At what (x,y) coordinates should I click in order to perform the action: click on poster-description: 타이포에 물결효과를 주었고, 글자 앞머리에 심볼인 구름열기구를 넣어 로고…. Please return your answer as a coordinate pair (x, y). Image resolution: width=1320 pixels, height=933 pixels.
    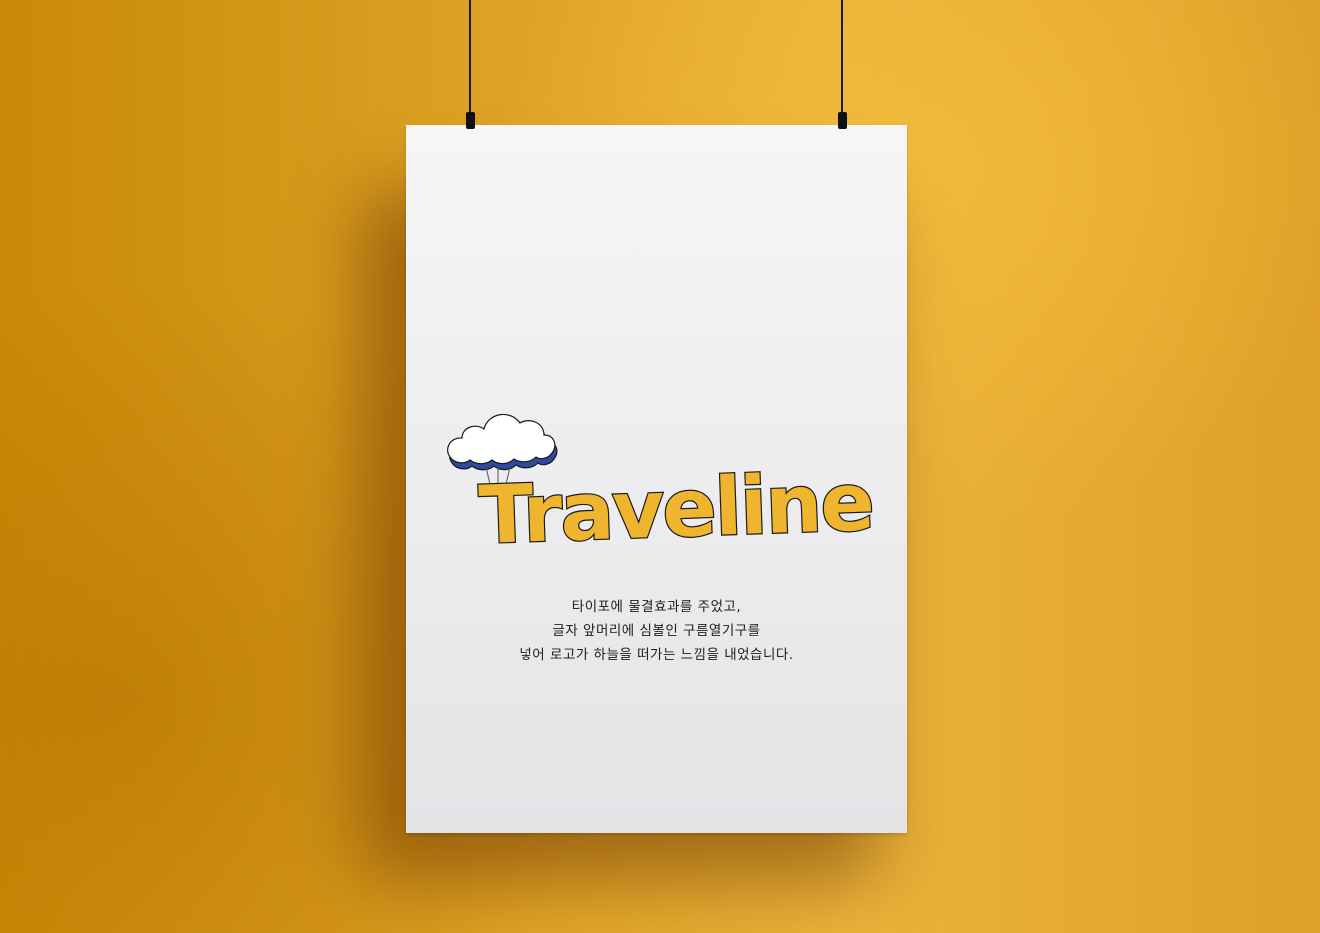
    Looking at the image, I should click on (656, 631).